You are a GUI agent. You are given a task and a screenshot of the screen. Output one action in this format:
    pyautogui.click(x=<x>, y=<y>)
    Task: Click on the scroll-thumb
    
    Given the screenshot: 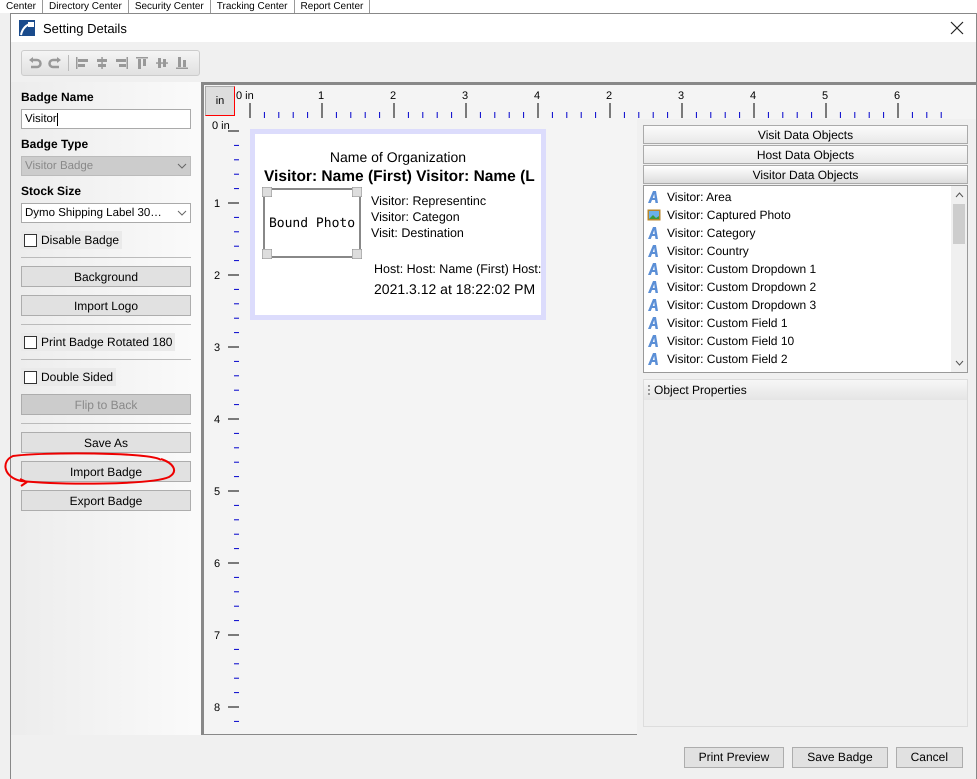 What is the action you would take?
    pyautogui.click(x=959, y=224)
    